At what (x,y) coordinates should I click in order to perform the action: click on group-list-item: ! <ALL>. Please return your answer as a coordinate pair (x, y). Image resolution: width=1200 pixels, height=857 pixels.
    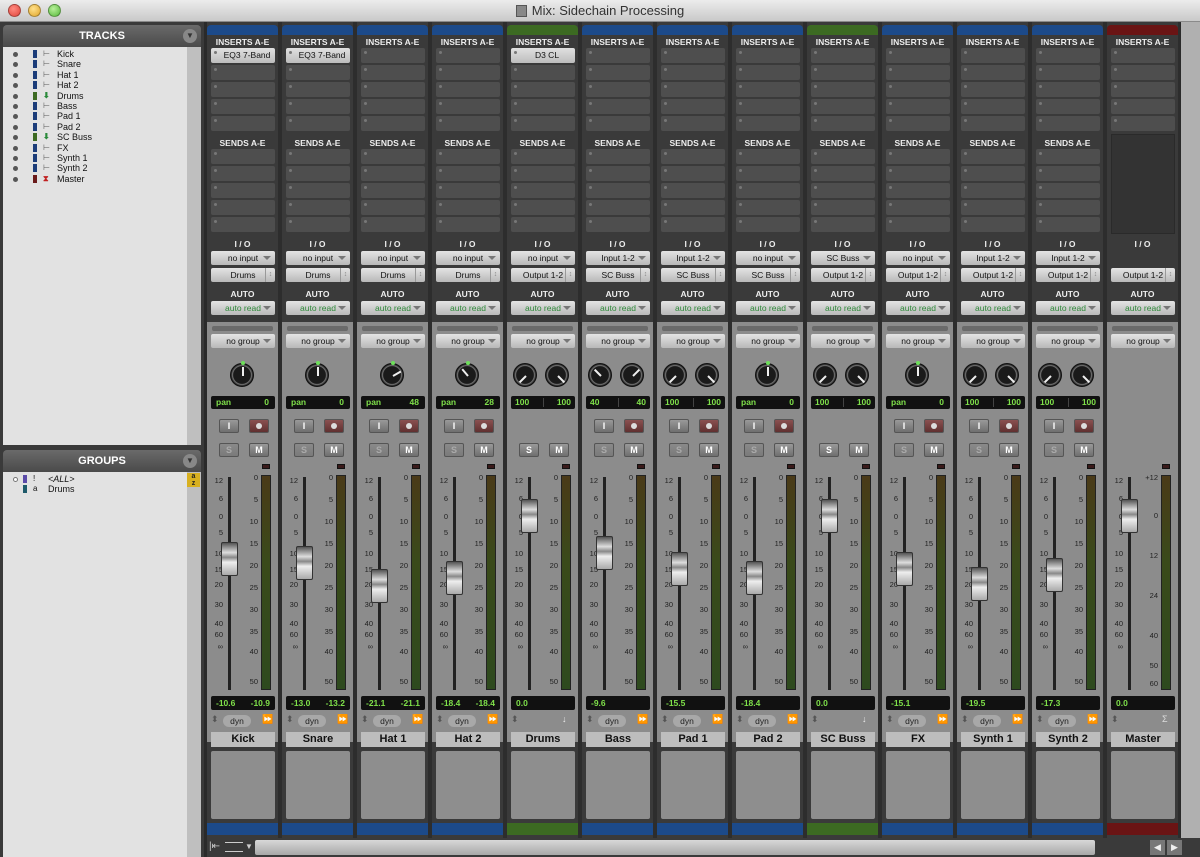
    Looking at the image, I should click on (102, 479).